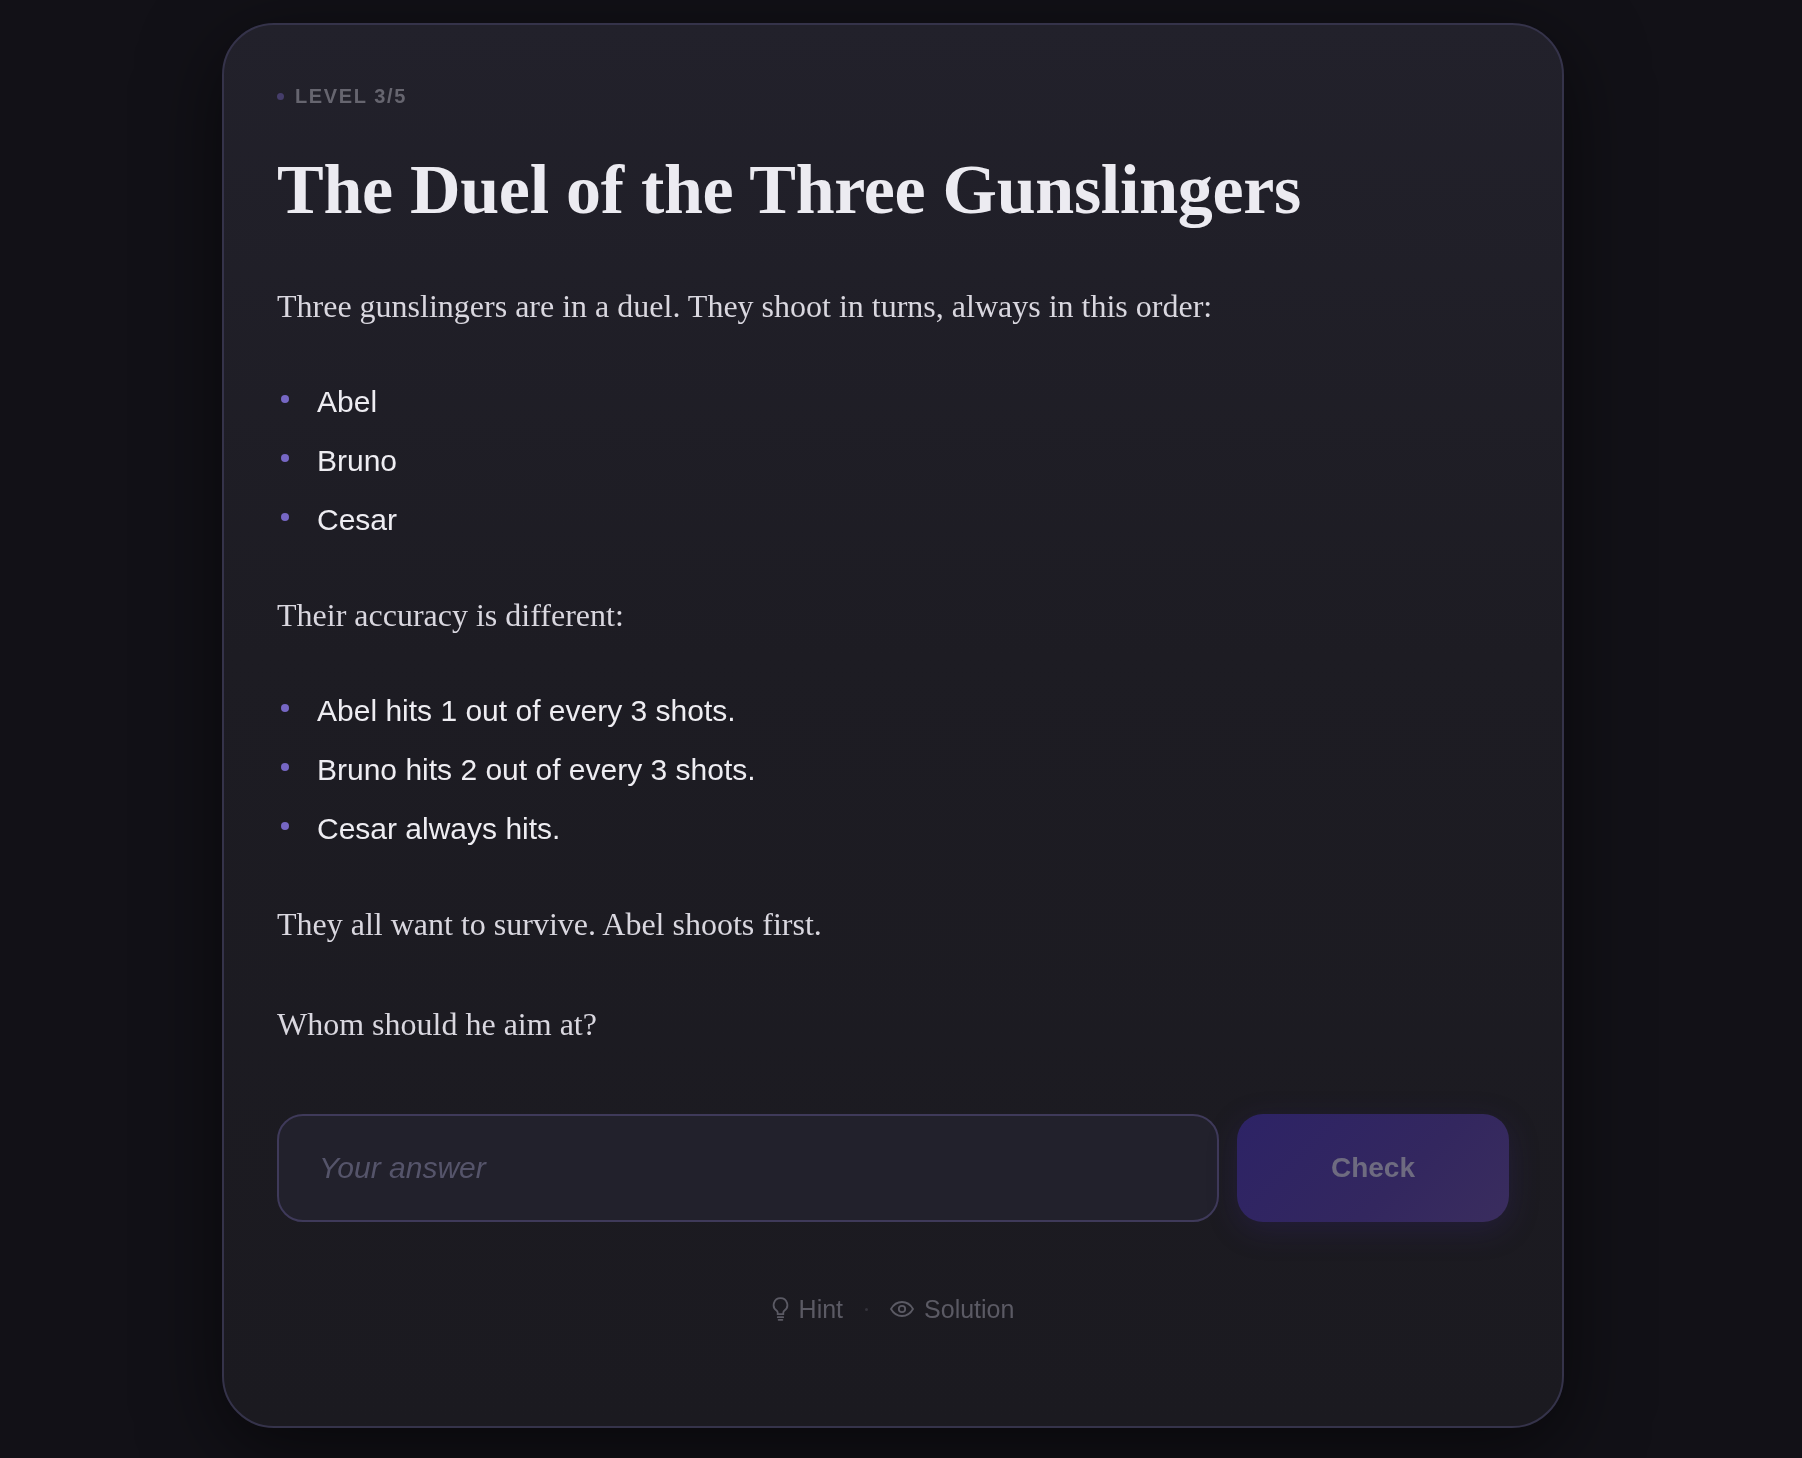  Describe the element at coordinates (902, 1309) in the screenshot. I see `eye-icon` at that location.